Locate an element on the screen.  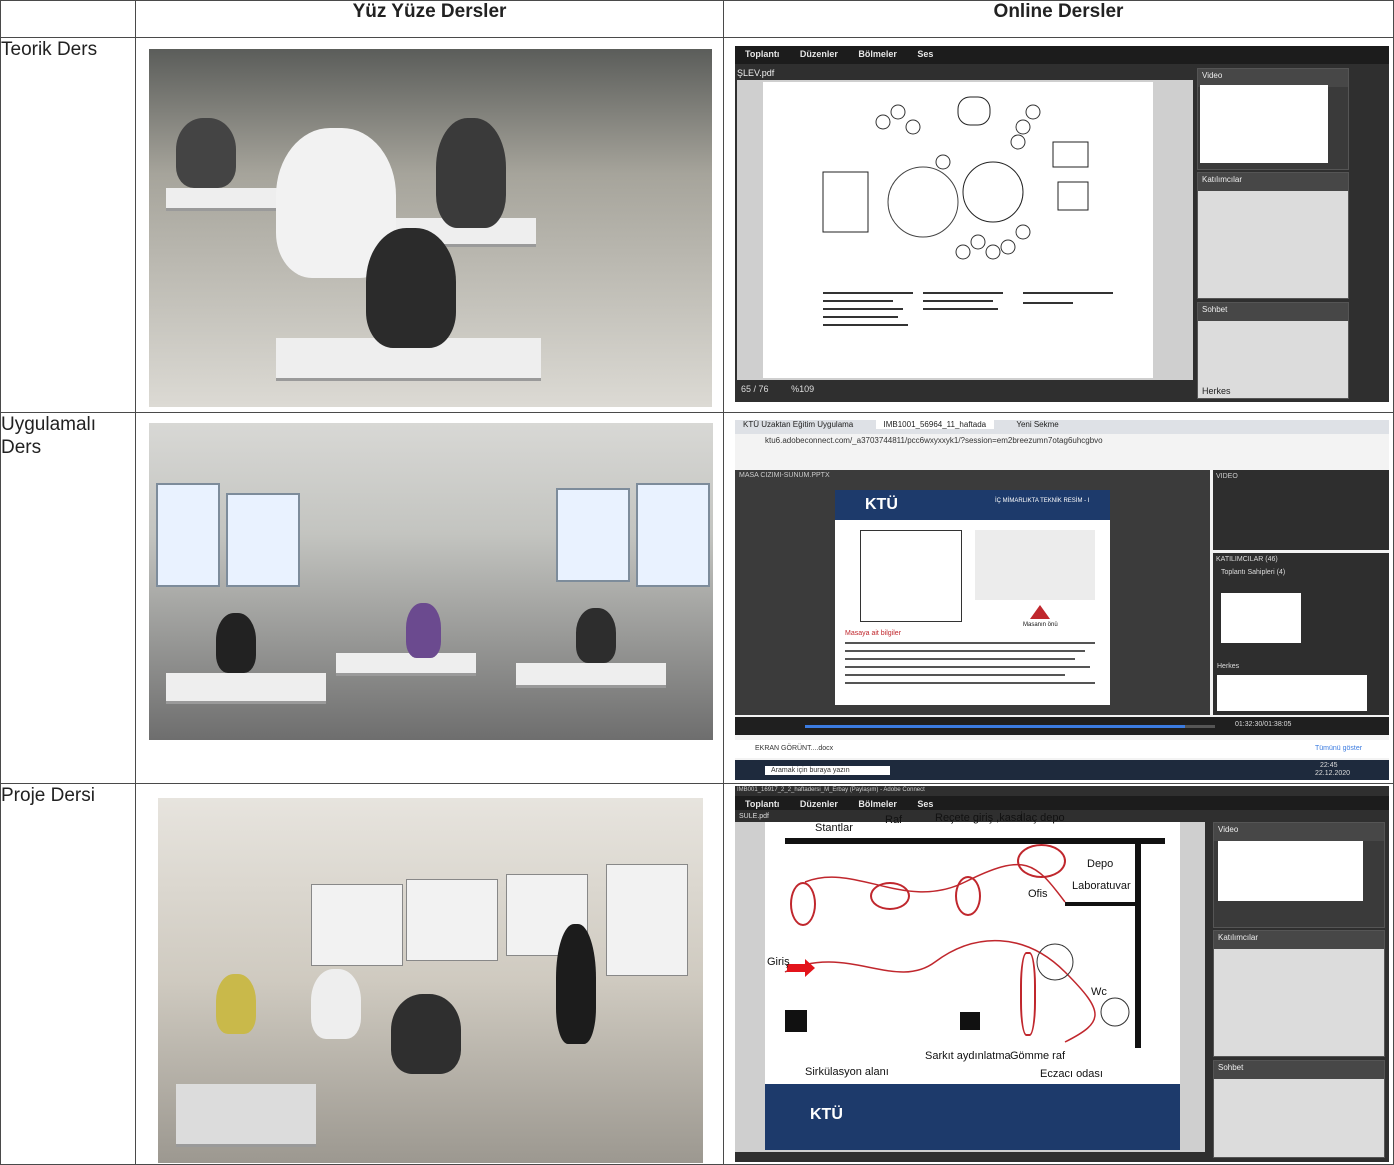
chat-pod-title: Sohbet is located at coordinates (1273, 312).